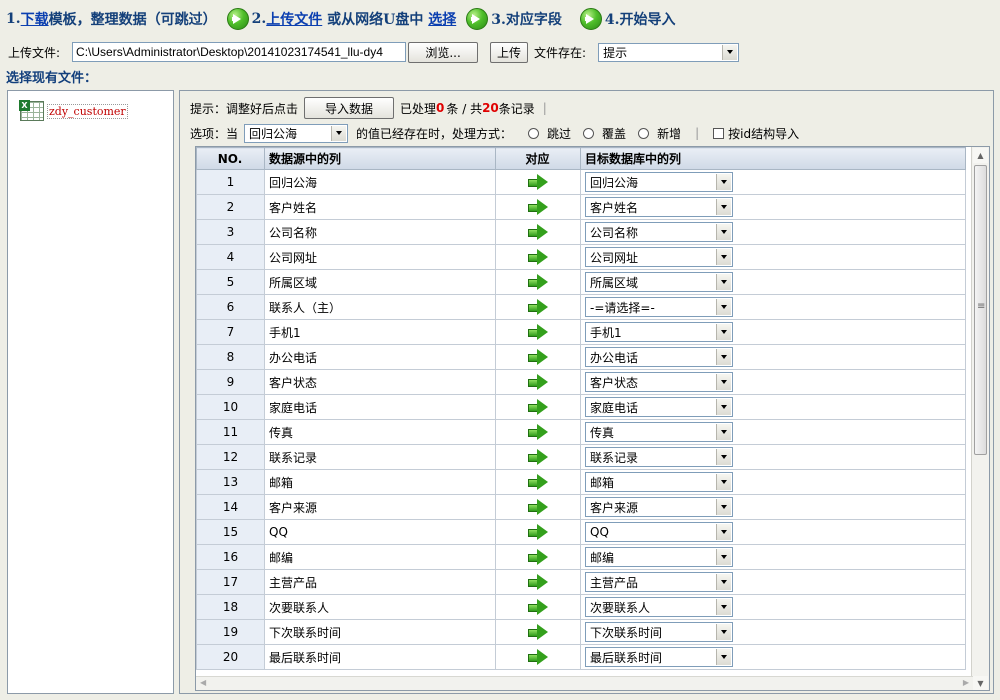  Describe the element at coordinates (230, 207) in the screenshot. I see `row-number: 2` at that location.